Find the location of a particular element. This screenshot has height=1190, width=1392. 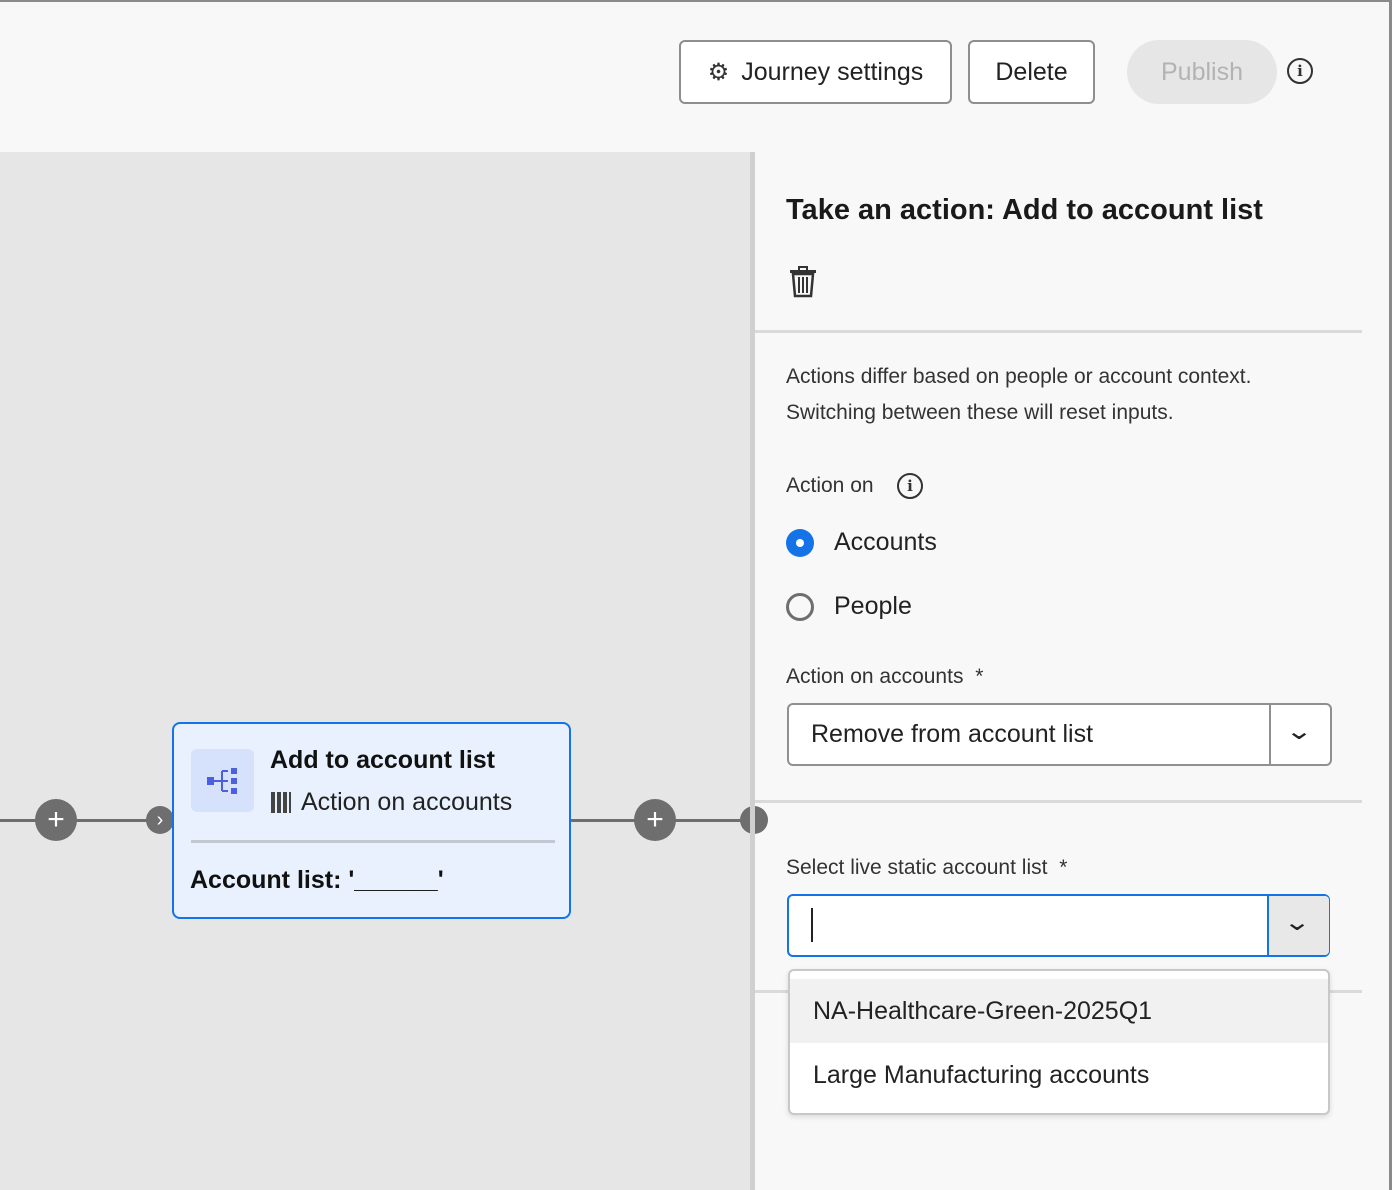

delete-label: Delete is located at coordinates (1031, 71).